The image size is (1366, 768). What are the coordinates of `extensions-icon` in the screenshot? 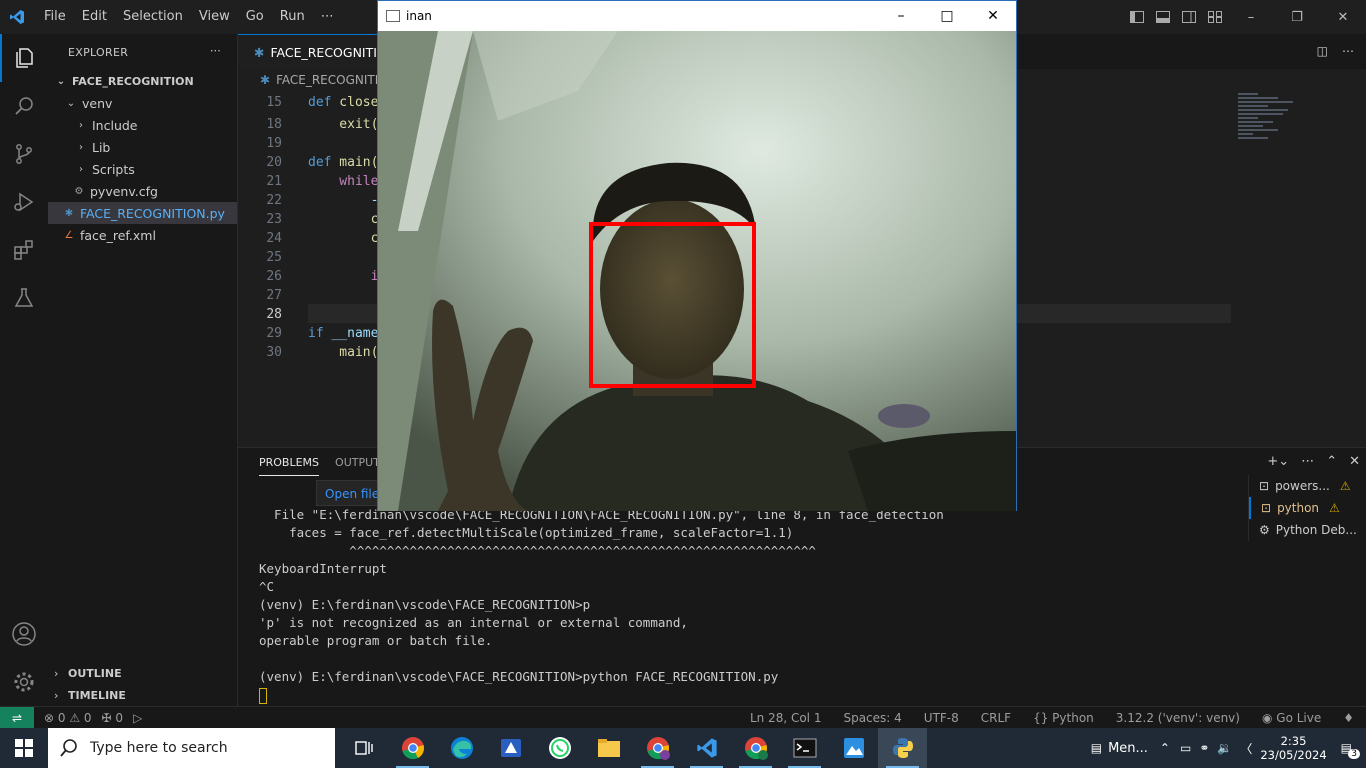 It's located at (24, 250).